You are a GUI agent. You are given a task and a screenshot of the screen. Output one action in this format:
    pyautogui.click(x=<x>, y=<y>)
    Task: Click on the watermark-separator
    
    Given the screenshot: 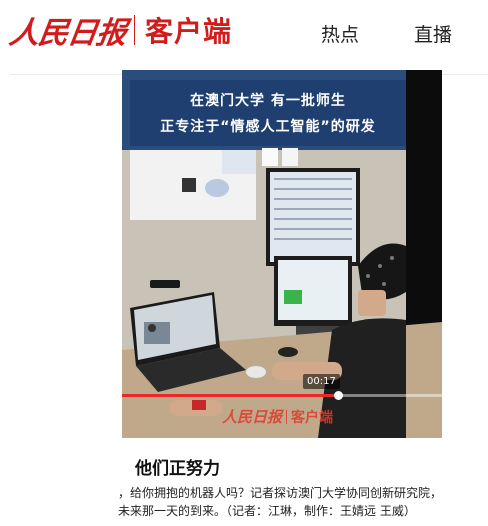 What is the action you would take?
    pyautogui.click(x=287, y=416)
    